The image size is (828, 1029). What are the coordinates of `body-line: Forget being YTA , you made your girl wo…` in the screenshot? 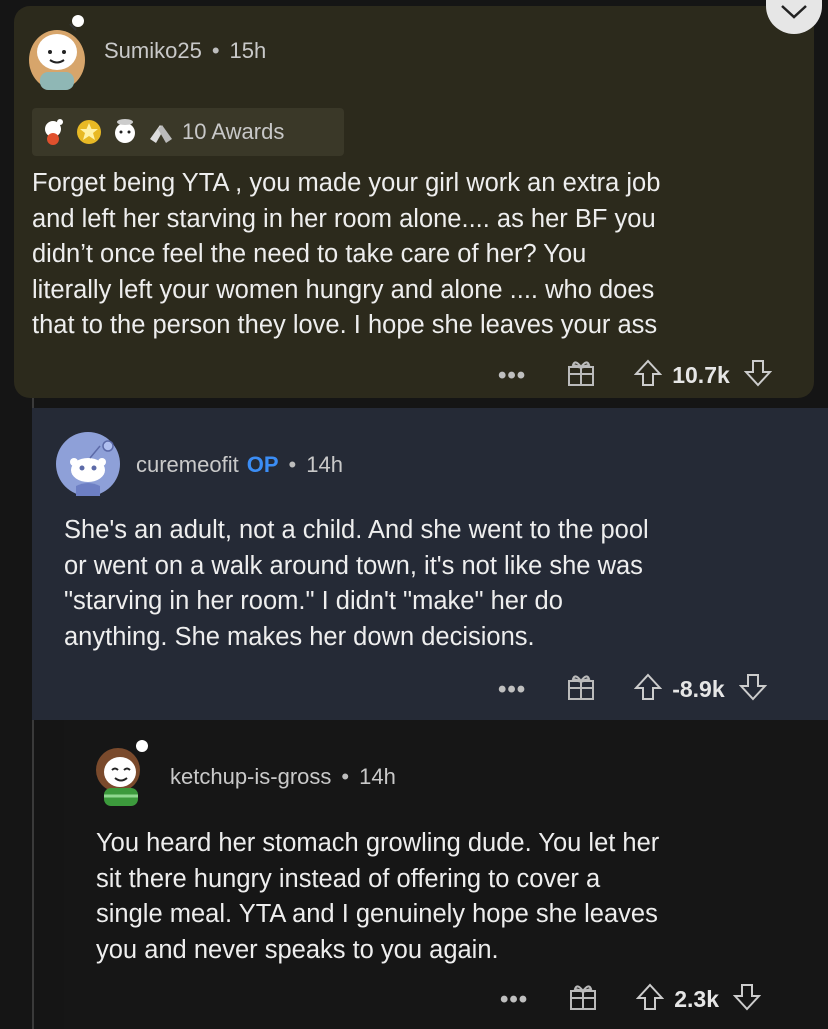 It's located at (346, 183).